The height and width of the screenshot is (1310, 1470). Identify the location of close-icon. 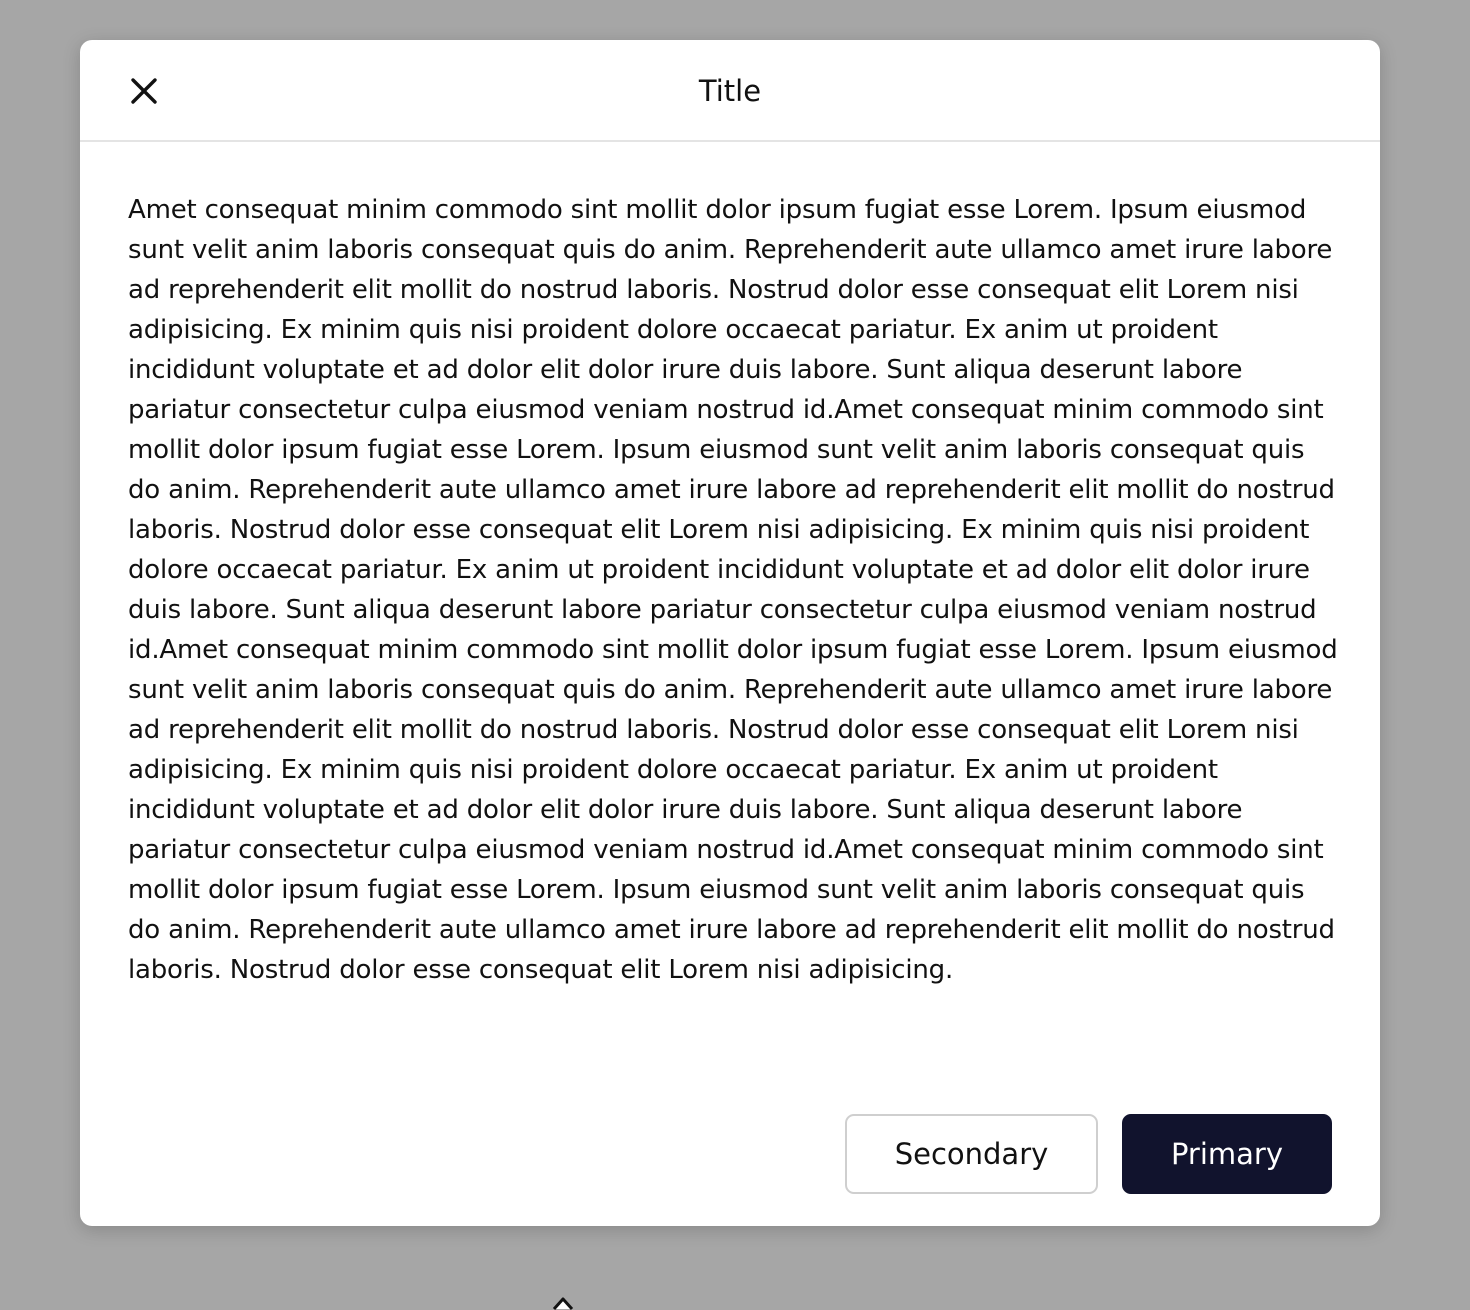
(144, 91).